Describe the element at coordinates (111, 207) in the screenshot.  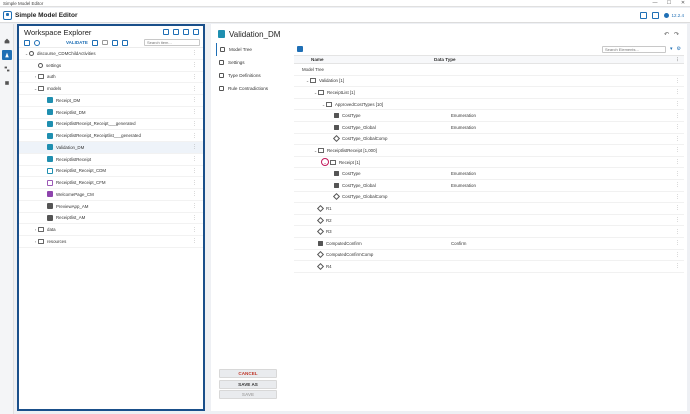
I see `tree-item: PreviewApp_AM ⋮` at that location.